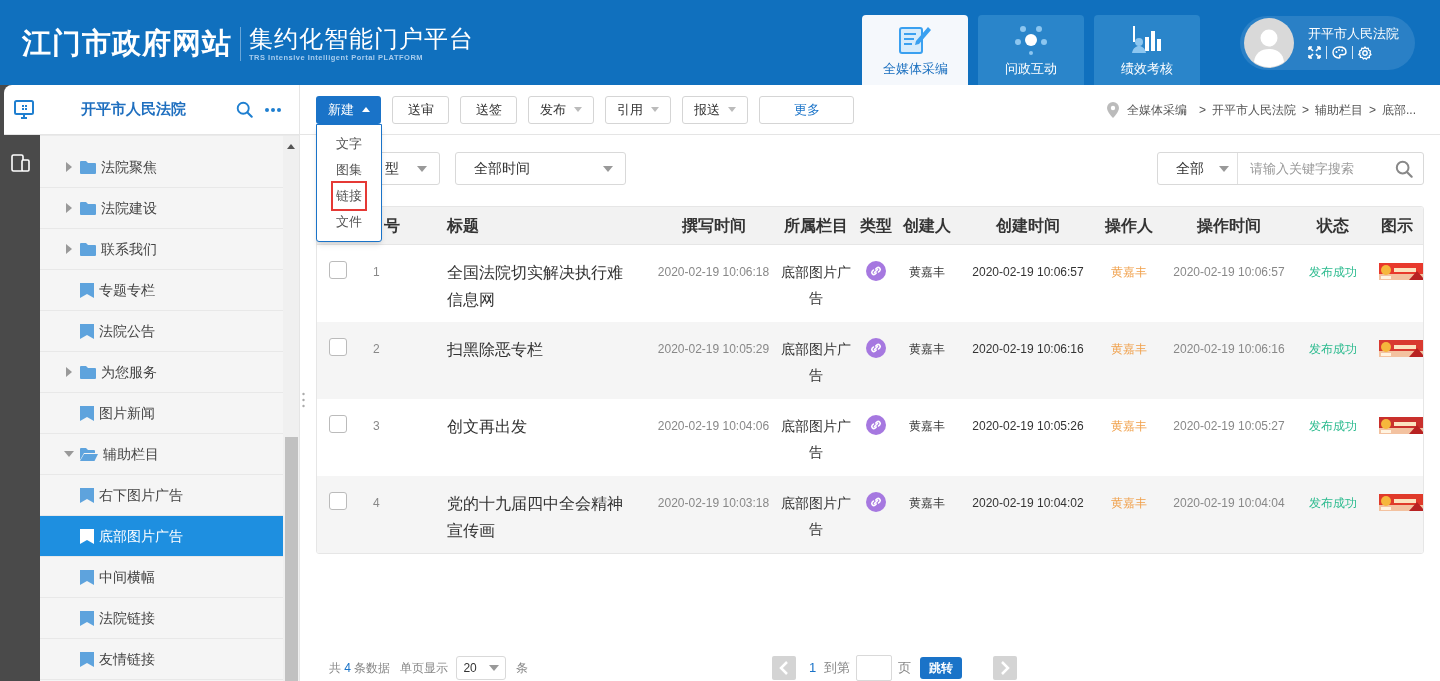  Describe the element at coordinates (522, 668) in the screenshot. I see `page-size-unit: 条` at that location.